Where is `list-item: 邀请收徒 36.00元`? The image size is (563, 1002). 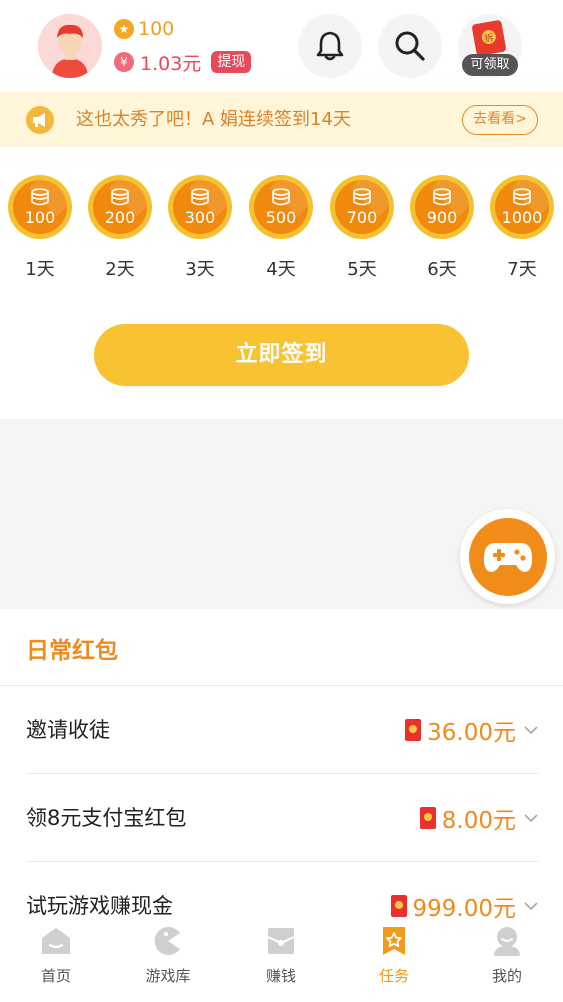
list-item: 邀请收徒 36.00元 is located at coordinates (282, 730).